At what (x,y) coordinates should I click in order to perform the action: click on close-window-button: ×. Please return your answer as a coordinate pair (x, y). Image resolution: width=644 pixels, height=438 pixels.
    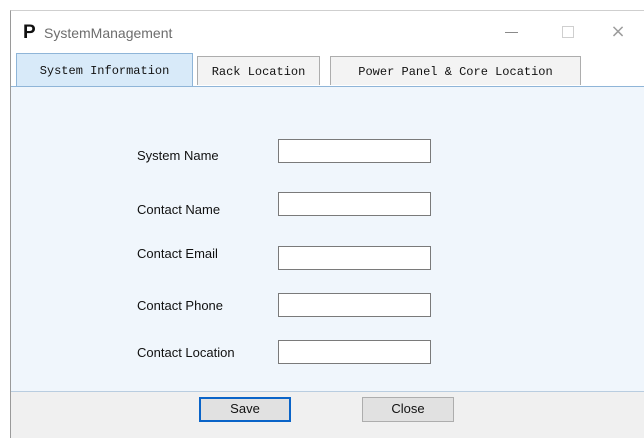
    Looking at the image, I should click on (618, 32).